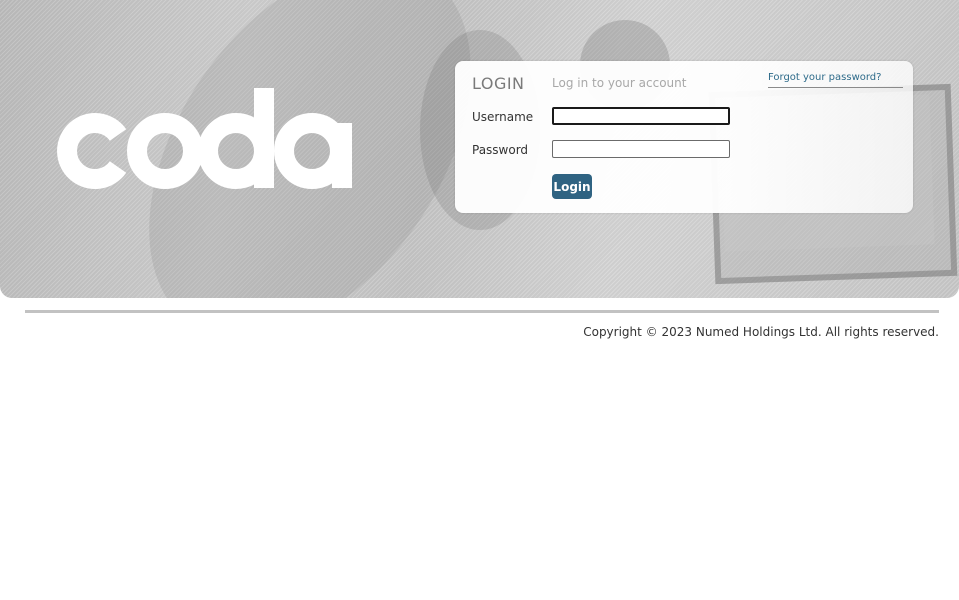  What do you see at coordinates (572, 186) in the screenshot?
I see `login-button: Login` at bounding box center [572, 186].